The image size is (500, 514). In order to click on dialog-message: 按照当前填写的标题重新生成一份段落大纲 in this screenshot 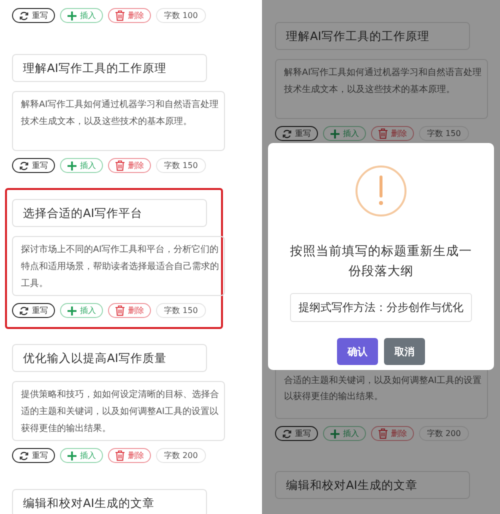, I will do `click(381, 261)`.